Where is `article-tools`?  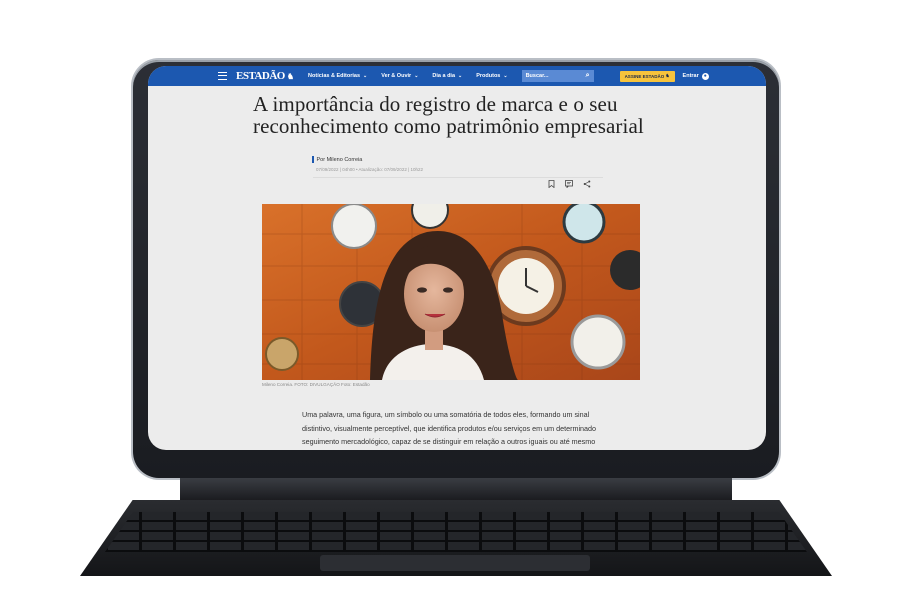 article-tools is located at coordinates (569, 185).